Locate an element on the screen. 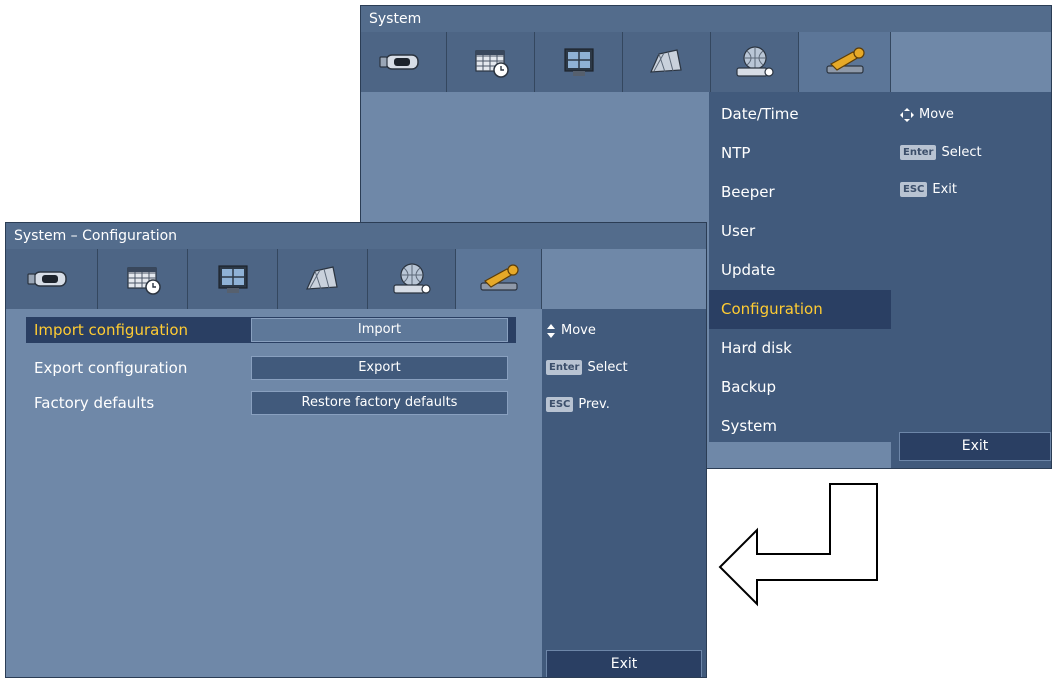 The image size is (1052, 678). menu-item-system: System is located at coordinates (800, 426).